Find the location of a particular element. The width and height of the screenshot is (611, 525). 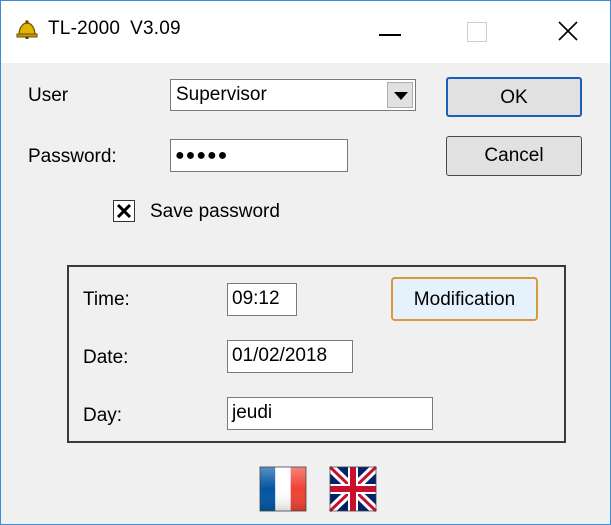

minimize-icon is located at coordinates (390, 35).